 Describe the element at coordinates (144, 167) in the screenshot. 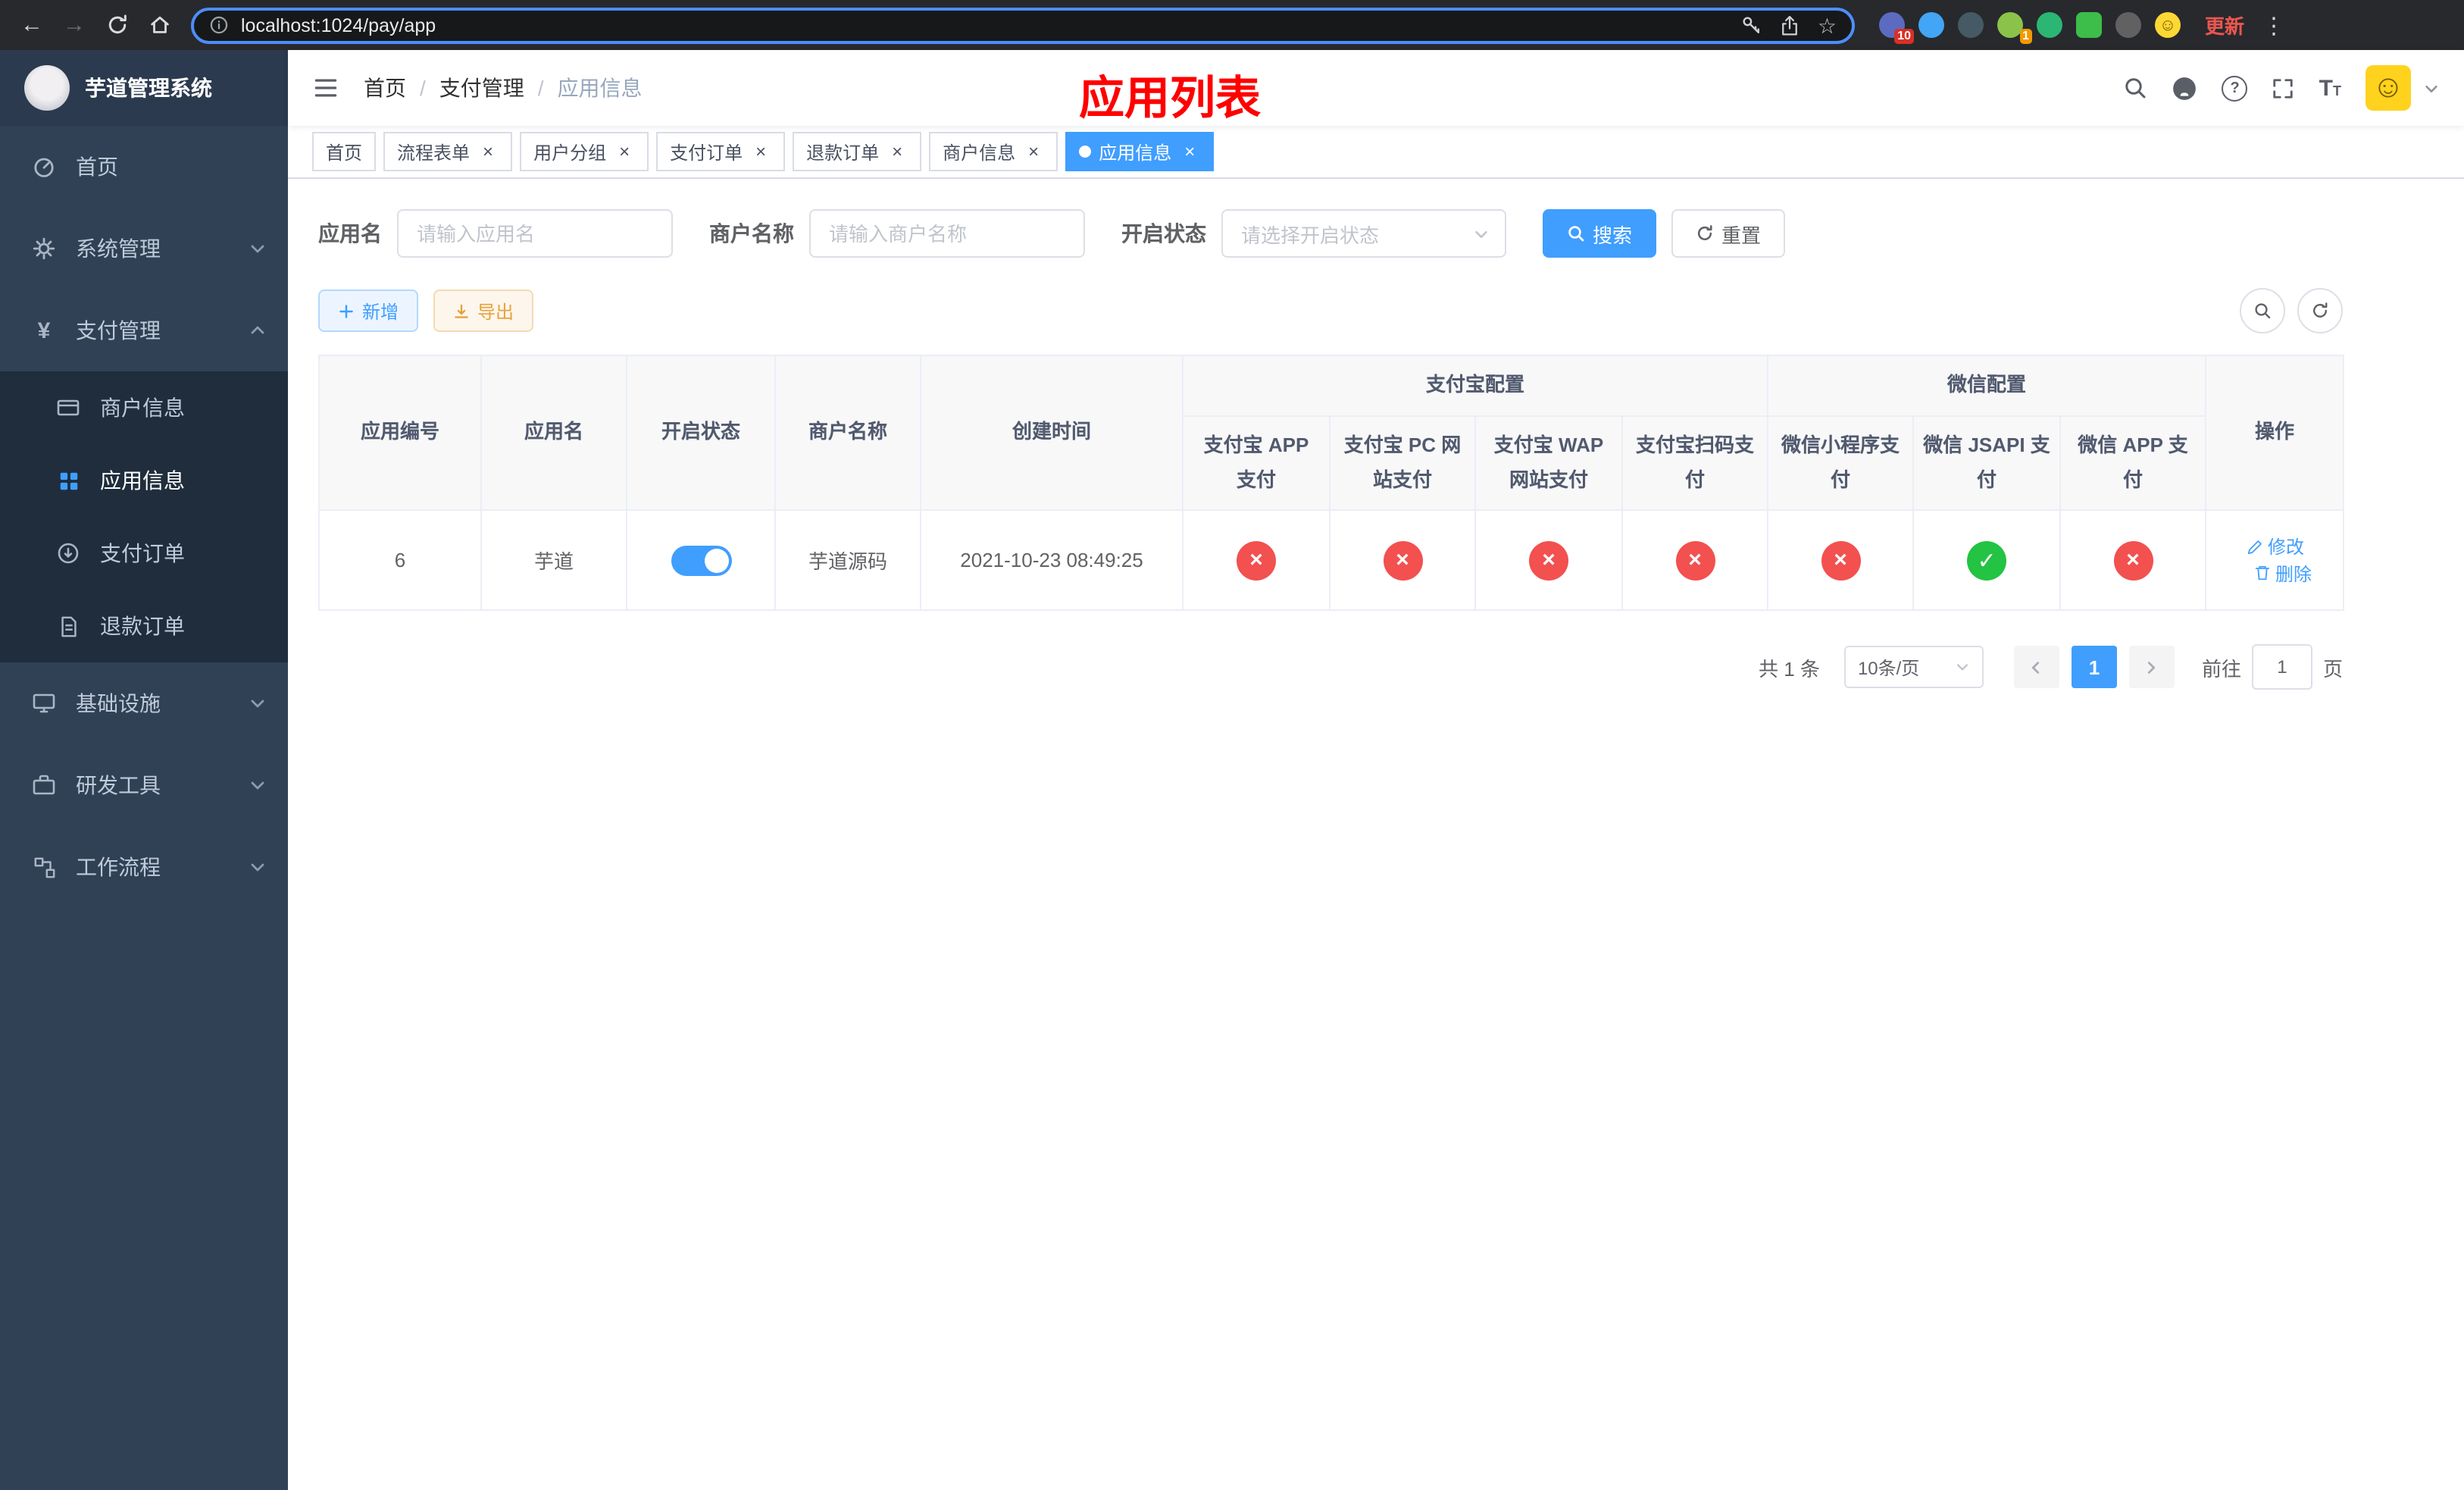

I see `sidebar-item-home: 首页` at that location.